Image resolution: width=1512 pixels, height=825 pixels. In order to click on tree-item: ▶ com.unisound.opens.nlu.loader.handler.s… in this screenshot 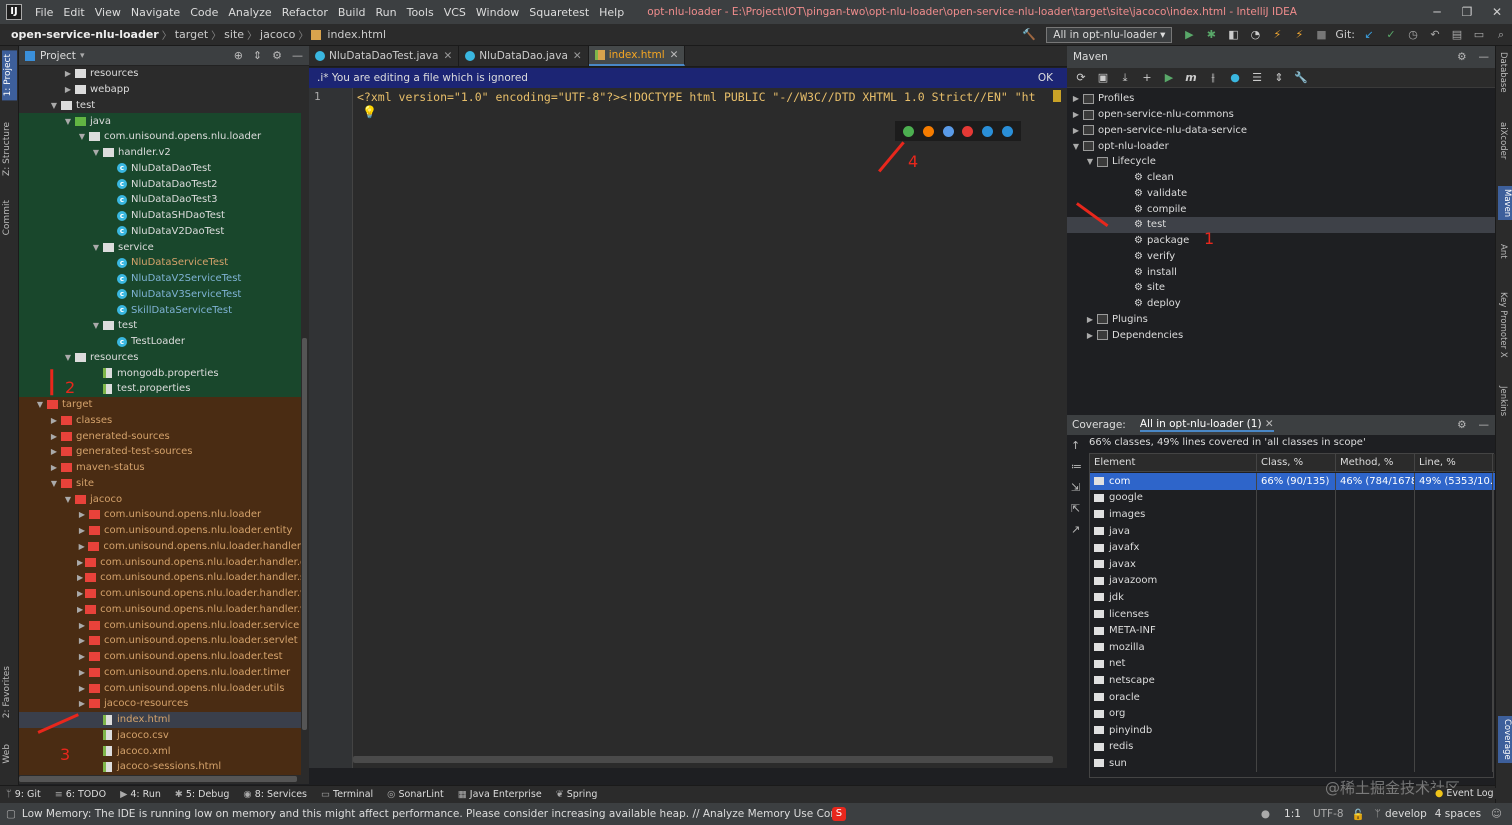, I will do `click(160, 578)`.